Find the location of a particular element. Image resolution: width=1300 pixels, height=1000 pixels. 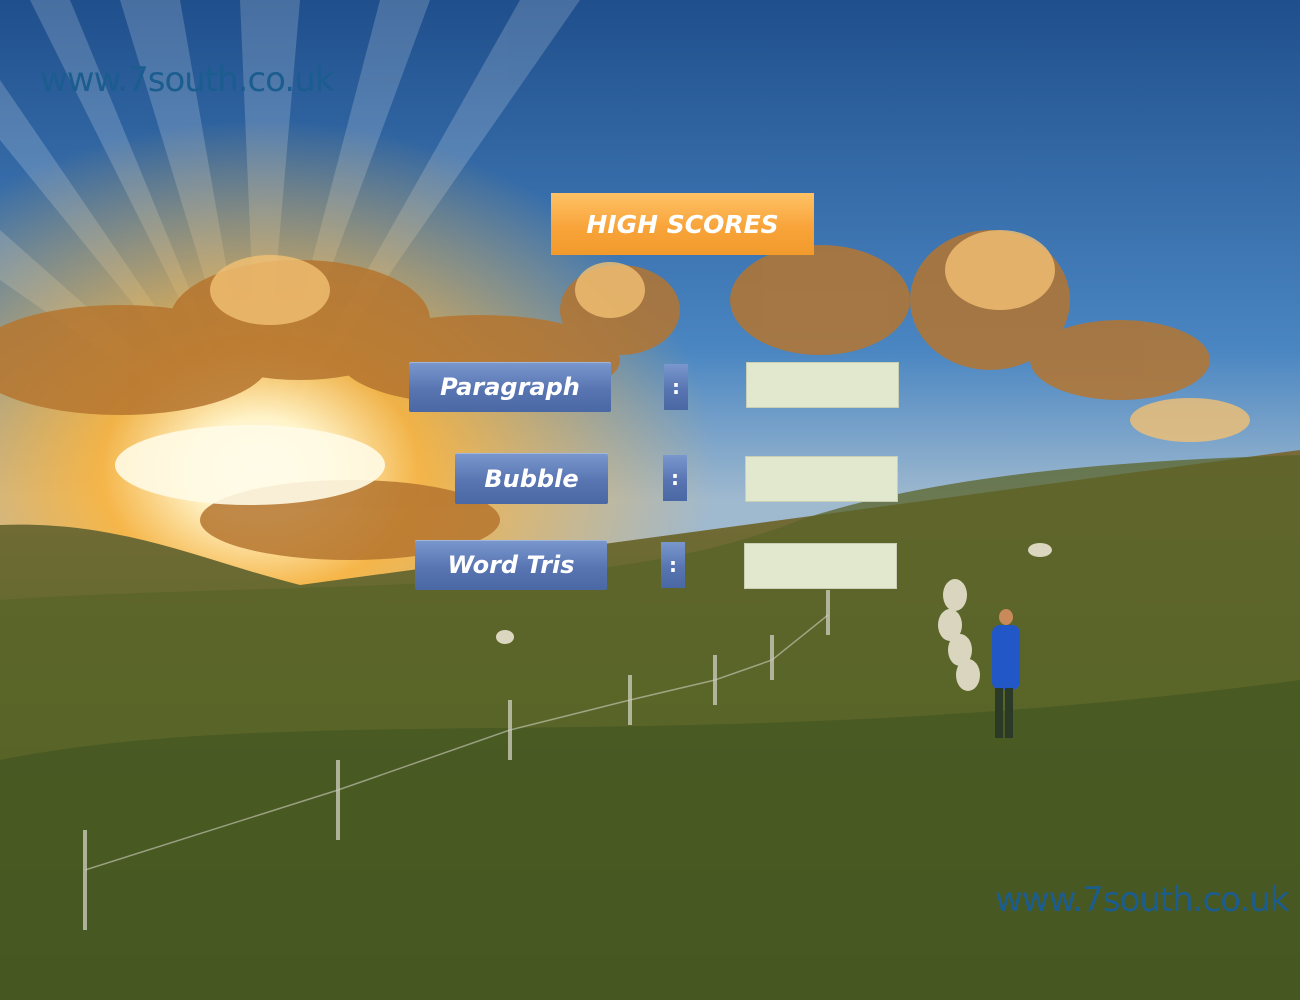

word-tris-button: Word Tris is located at coordinates (511, 565).